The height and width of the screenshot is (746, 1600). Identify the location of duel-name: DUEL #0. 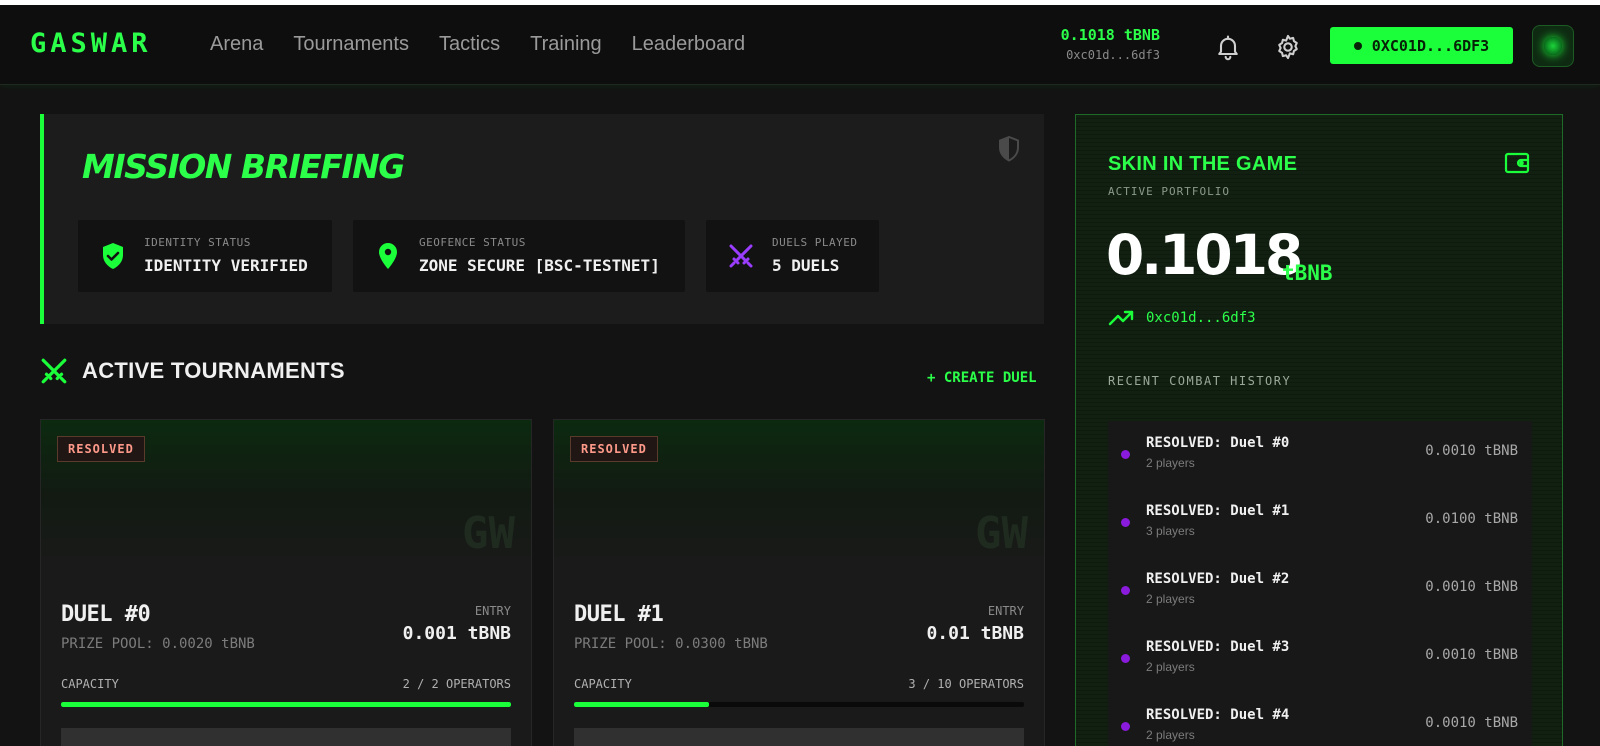
(106, 614).